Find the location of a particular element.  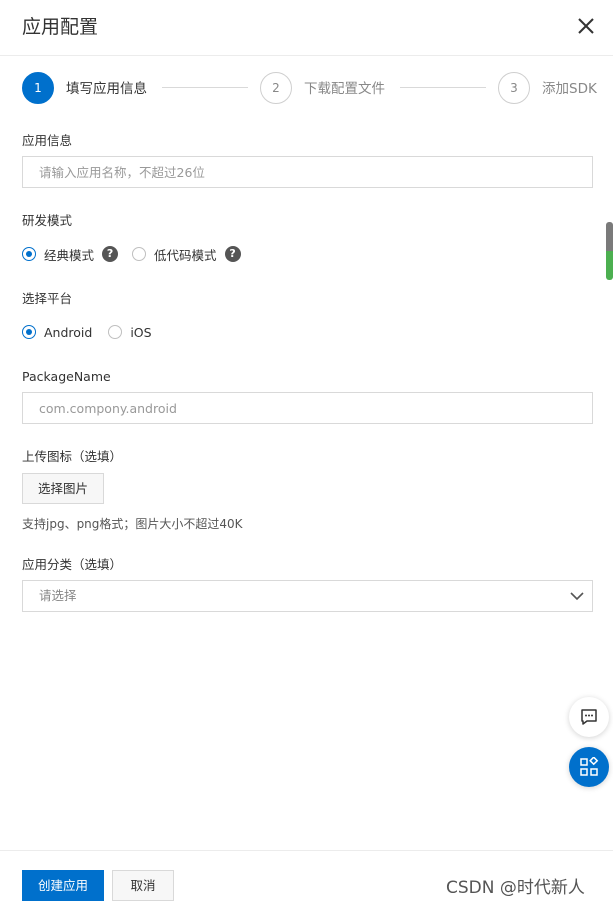

radio-classic-mode: 经典模式 is located at coordinates (58, 254).